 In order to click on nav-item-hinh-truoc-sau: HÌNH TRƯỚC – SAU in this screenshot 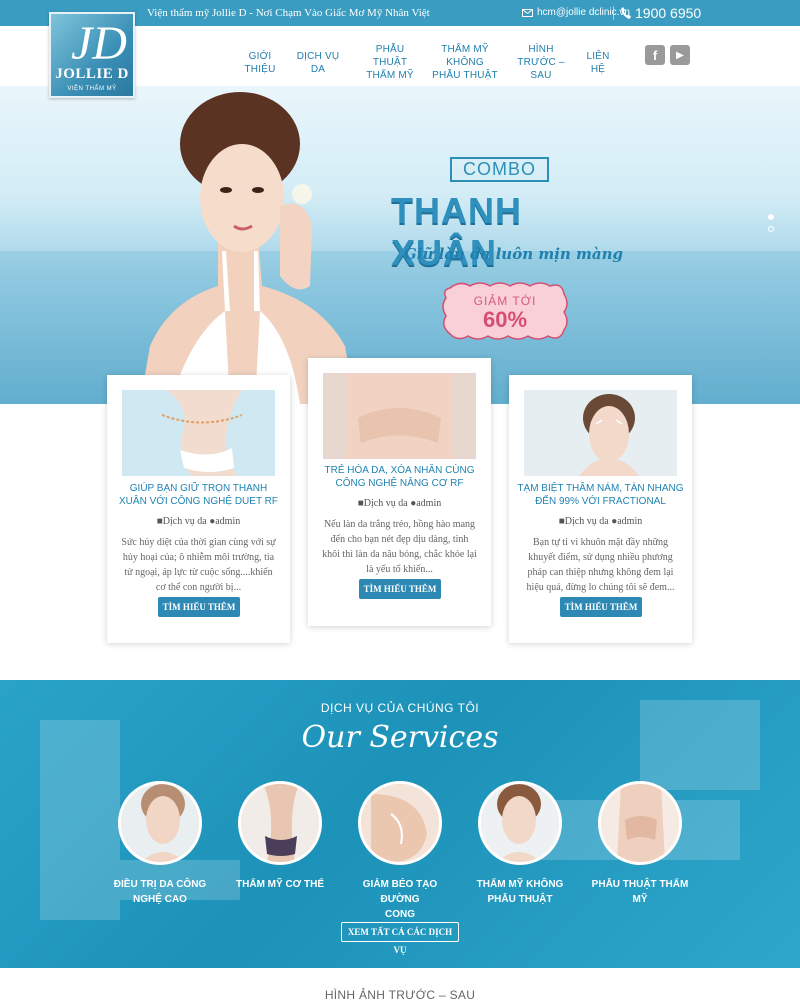, I will do `click(541, 62)`.